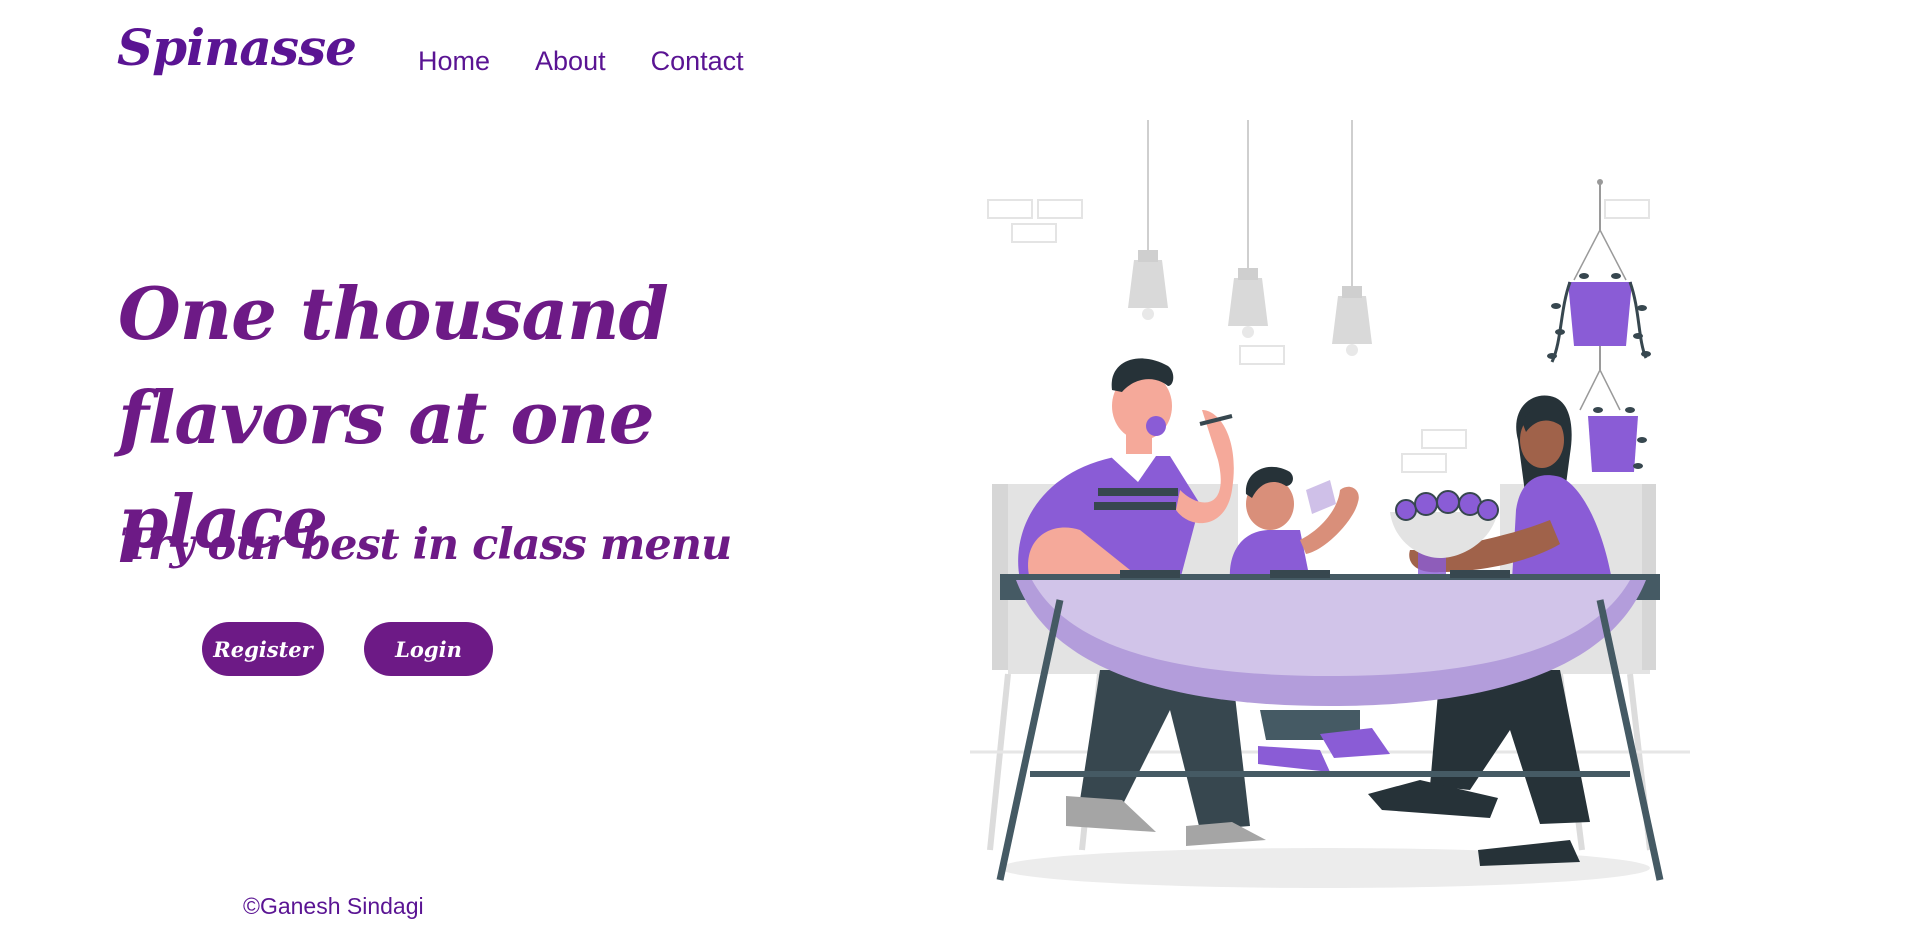 This screenshot has height=942, width=1920. What do you see at coordinates (454, 61) in the screenshot?
I see `nav-home-link: Home` at bounding box center [454, 61].